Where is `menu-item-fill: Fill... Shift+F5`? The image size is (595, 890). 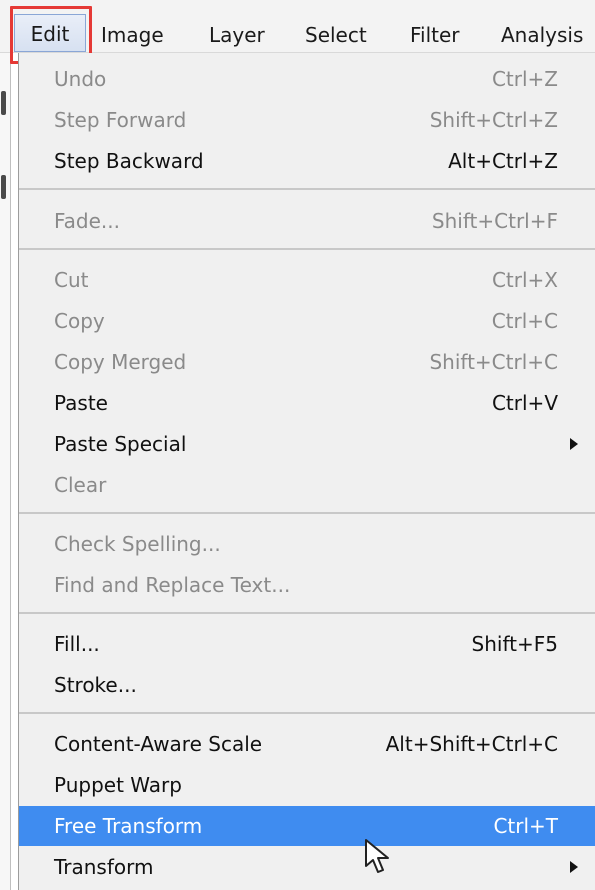
menu-item-fill: Fill... Shift+F5 is located at coordinates (307, 644).